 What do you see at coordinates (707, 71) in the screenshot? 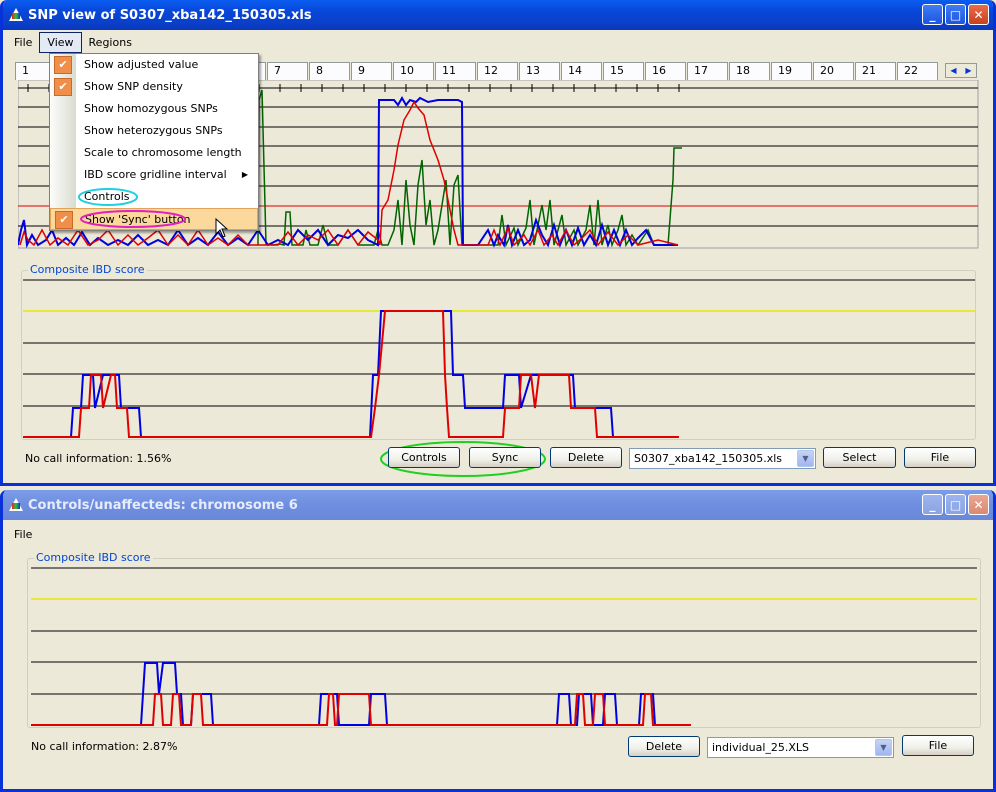
I see `tab-chromosome-17: 17` at bounding box center [707, 71].